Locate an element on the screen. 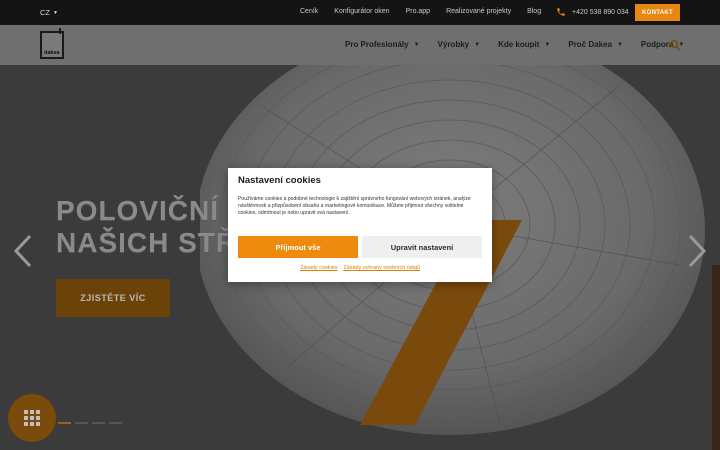 This screenshot has width=720, height=450. privacy-policy-link: Zásady ochrany osobních údajů is located at coordinates (382, 268).